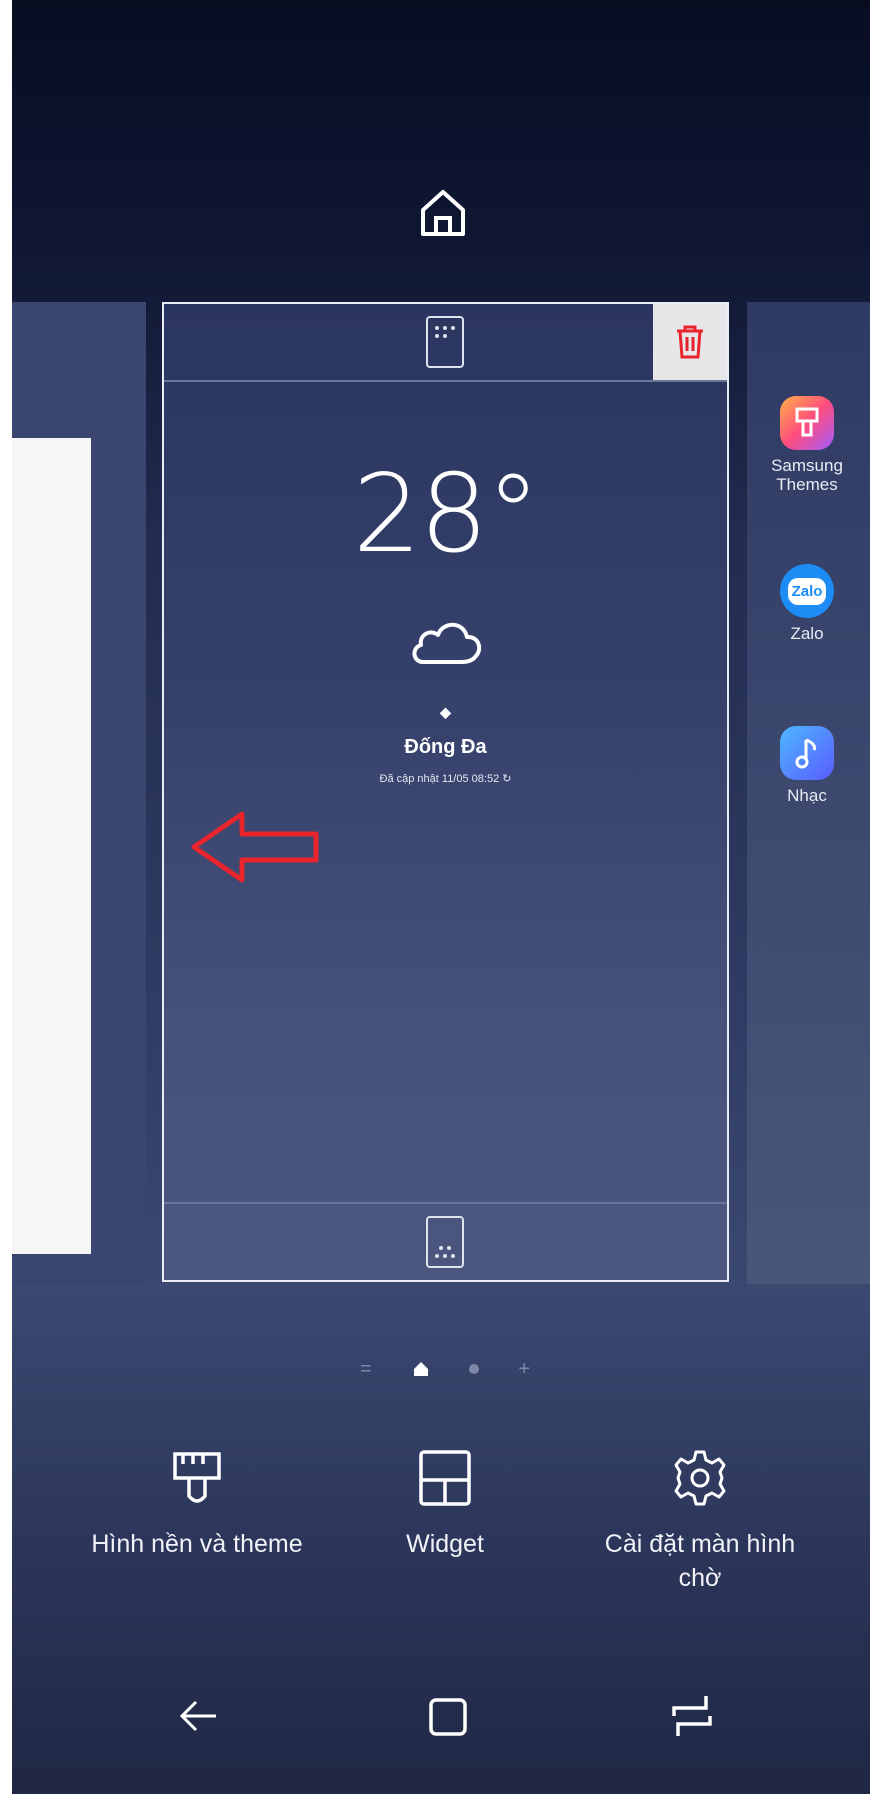 Image resolution: width=870 pixels, height=1794 pixels. Describe the element at coordinates (700, 1521) in the screenshot. I see `home-screen-settings-button: Cài đặt màn hình chờ` at that location.